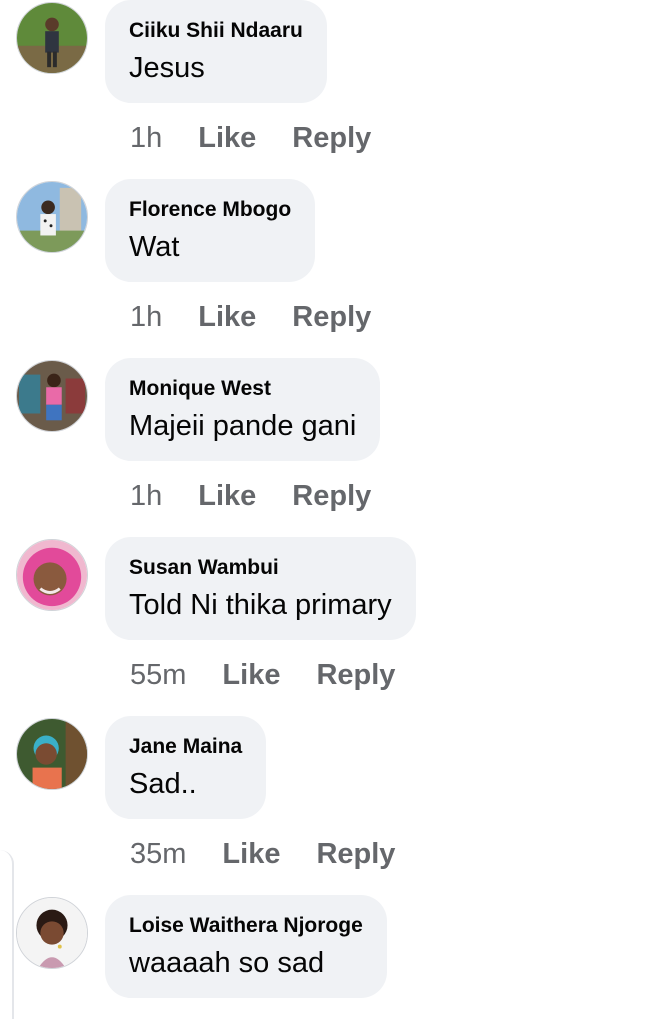 This screenshot has height=1019, width=672. I want to click on comment-text: Wat, so click(154, 247).